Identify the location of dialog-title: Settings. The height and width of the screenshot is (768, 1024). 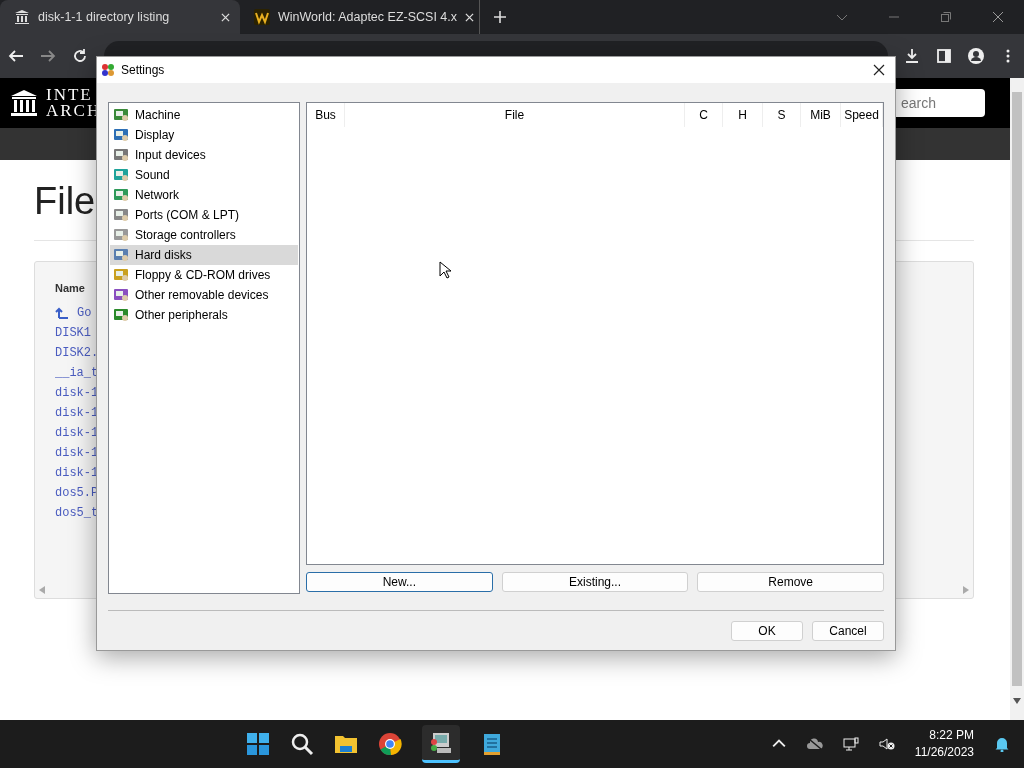
(143, 70).